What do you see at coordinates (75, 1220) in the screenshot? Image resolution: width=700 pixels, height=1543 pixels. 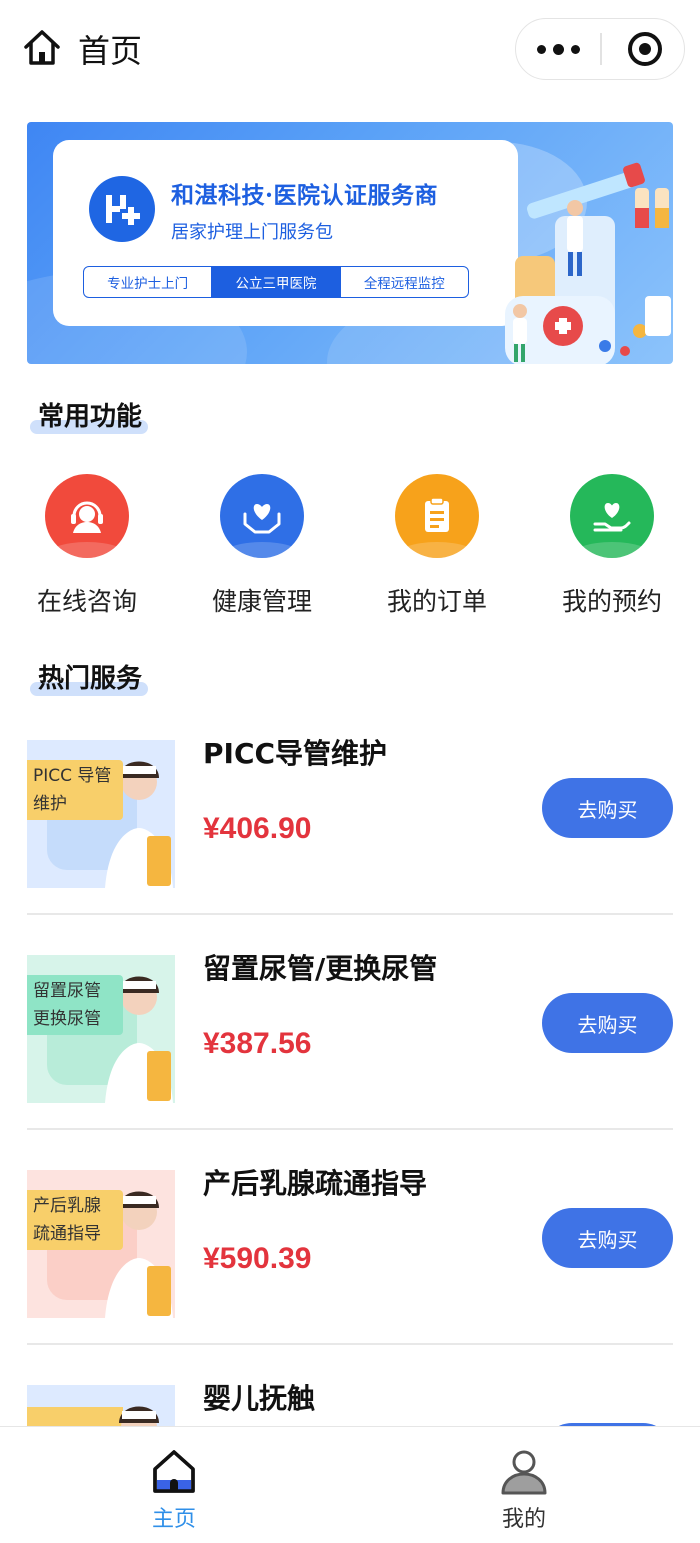 I see `service-thumb-tag: 产后乳腺 疏通指导` at bounding box center [75, 1220].